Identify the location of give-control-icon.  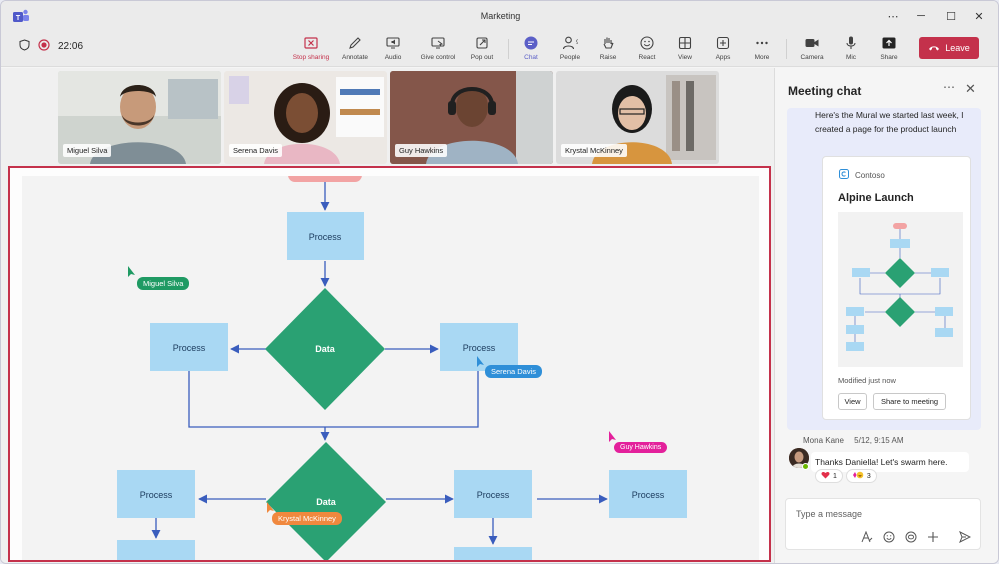
(438, 43).